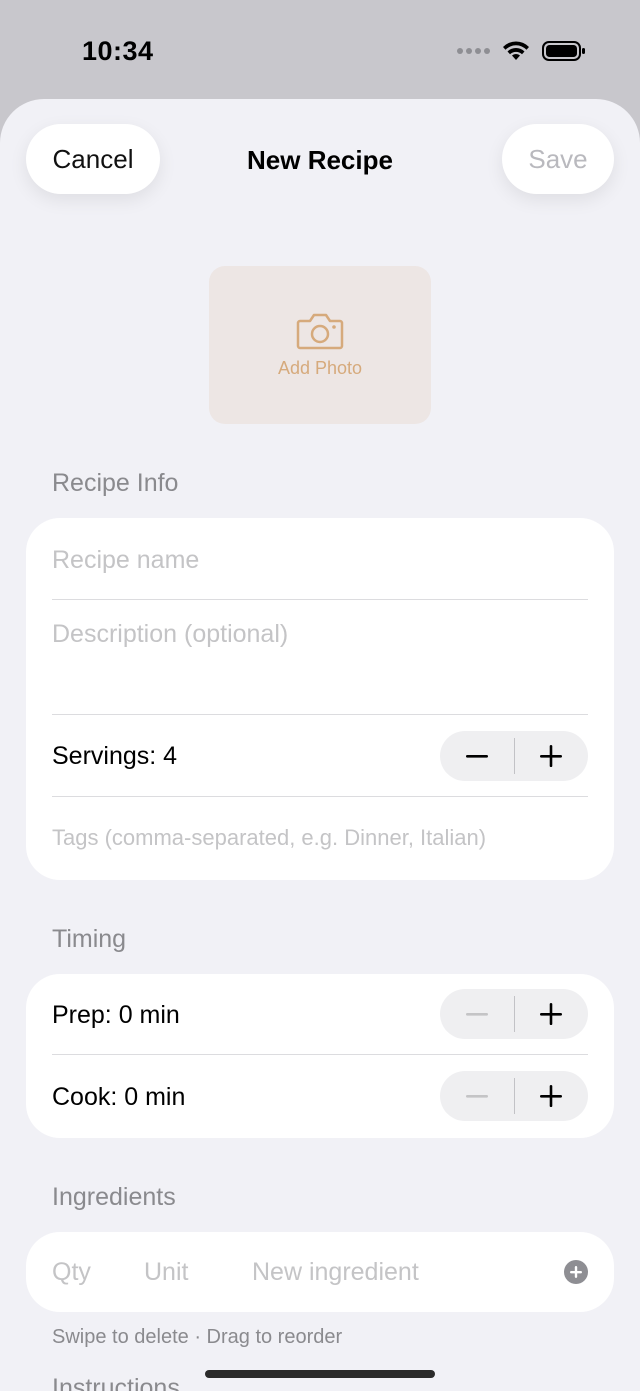 Image resolution: width=640 pixels, height=1391 pixels. What do you see at coordinates (576, 1272) in the screenshot?
I see `add-ingredient-icon` at bounding box center [576, 1272].